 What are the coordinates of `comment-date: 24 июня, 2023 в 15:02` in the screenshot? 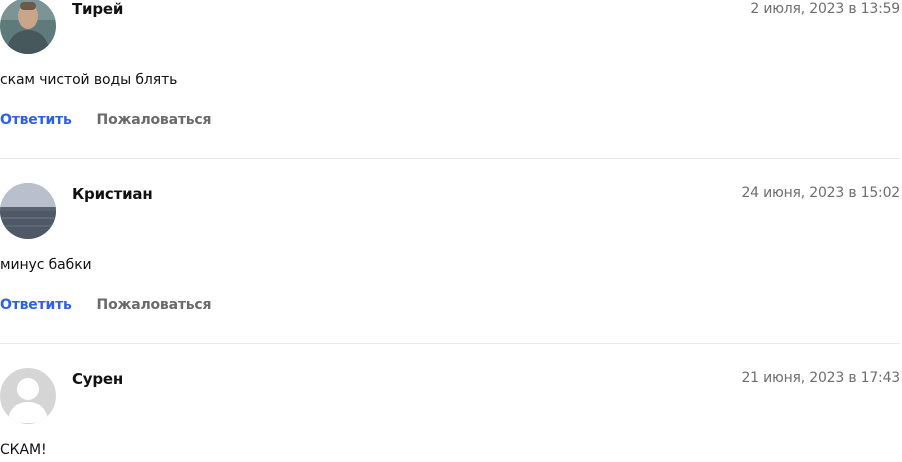 It's located at (820, 193).